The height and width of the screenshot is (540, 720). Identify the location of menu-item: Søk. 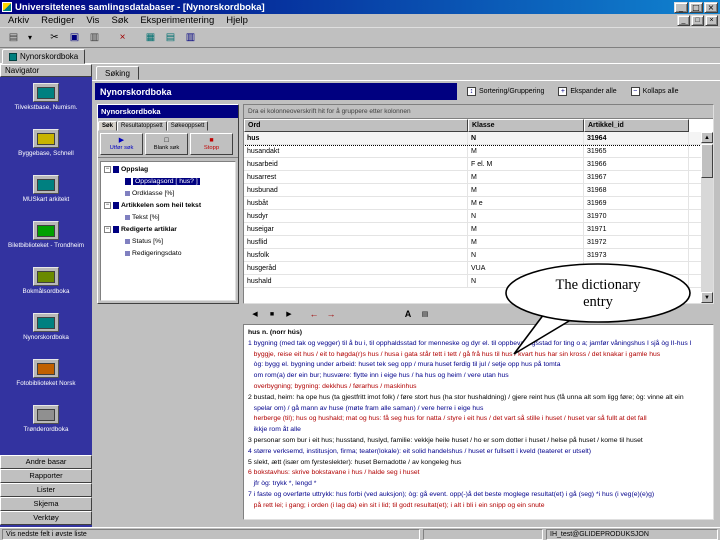
(119, 20).